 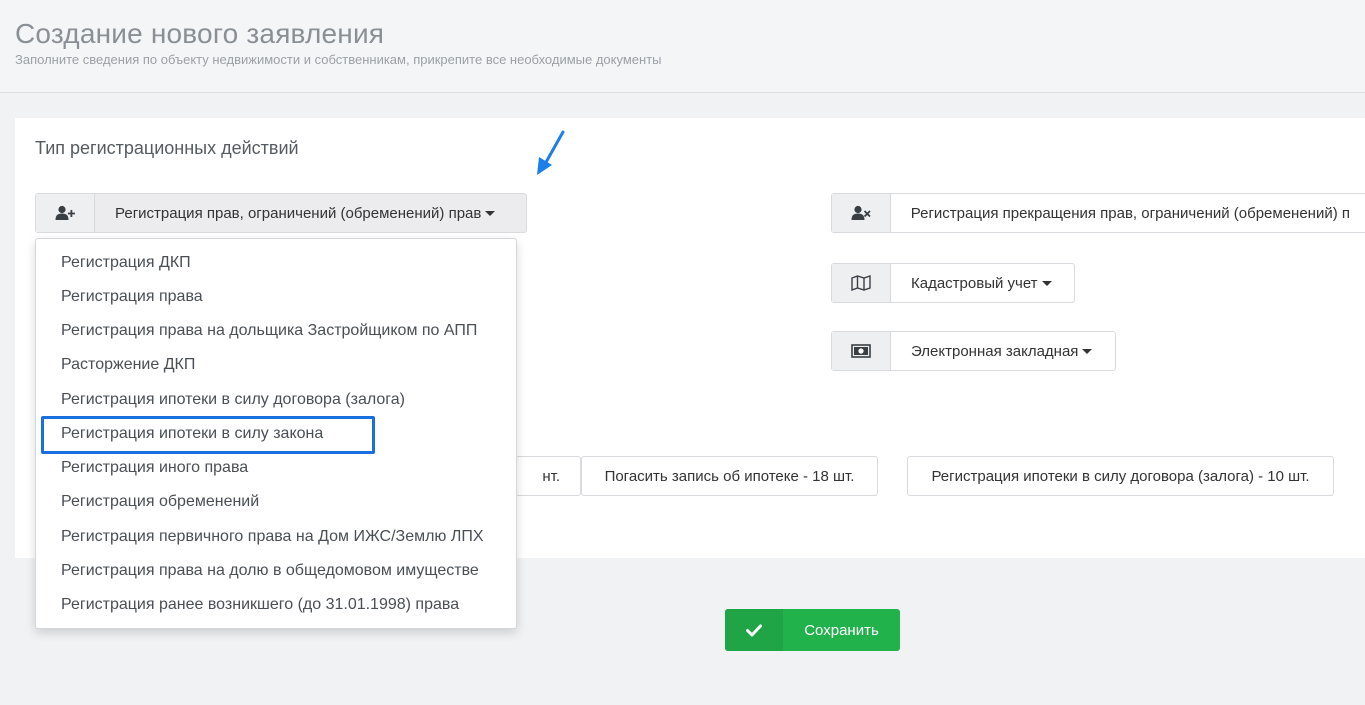 I want to click on check-icon, so click(x=754, y=630).